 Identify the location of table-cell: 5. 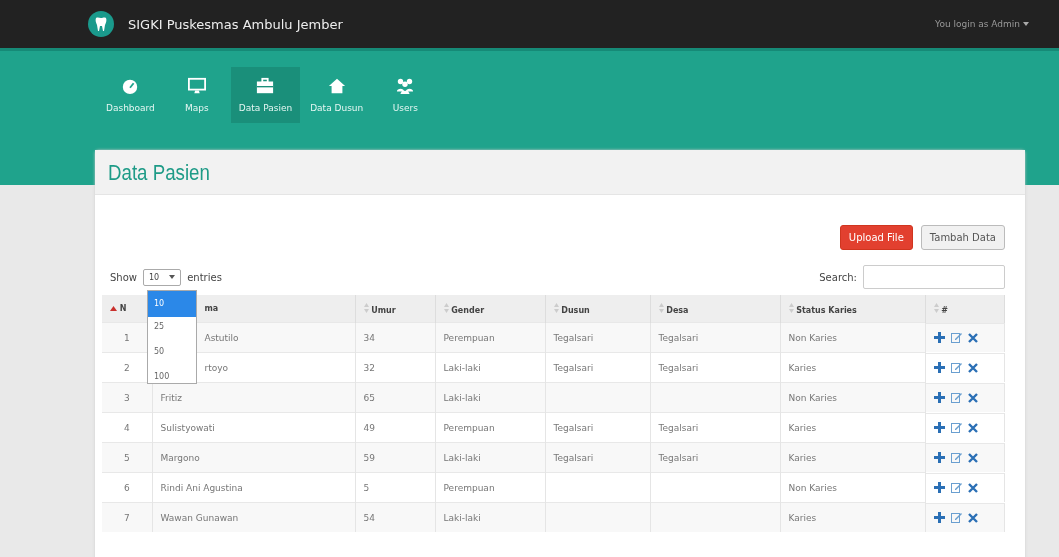
(127, 457).